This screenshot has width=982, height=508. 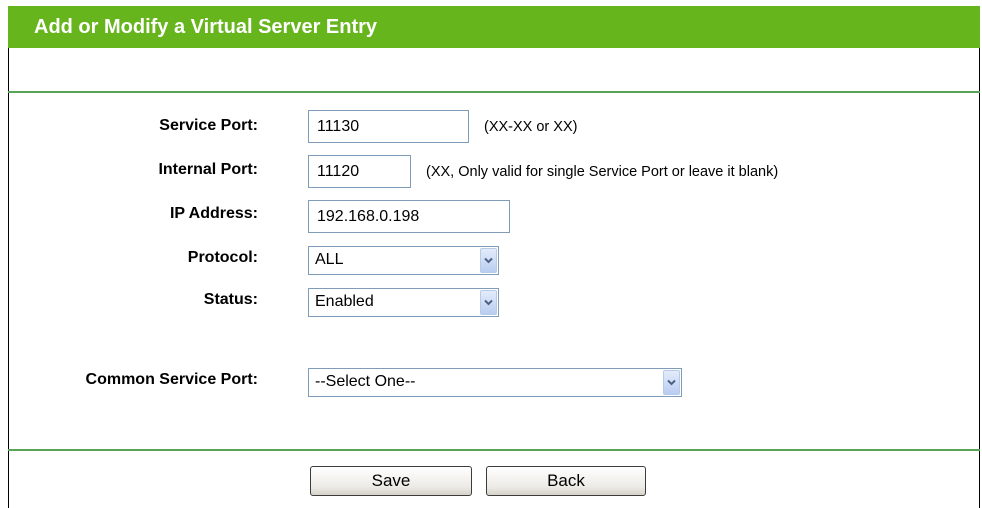 I want to click on status-selected-value: Enabled, so click(x=344, y=301).